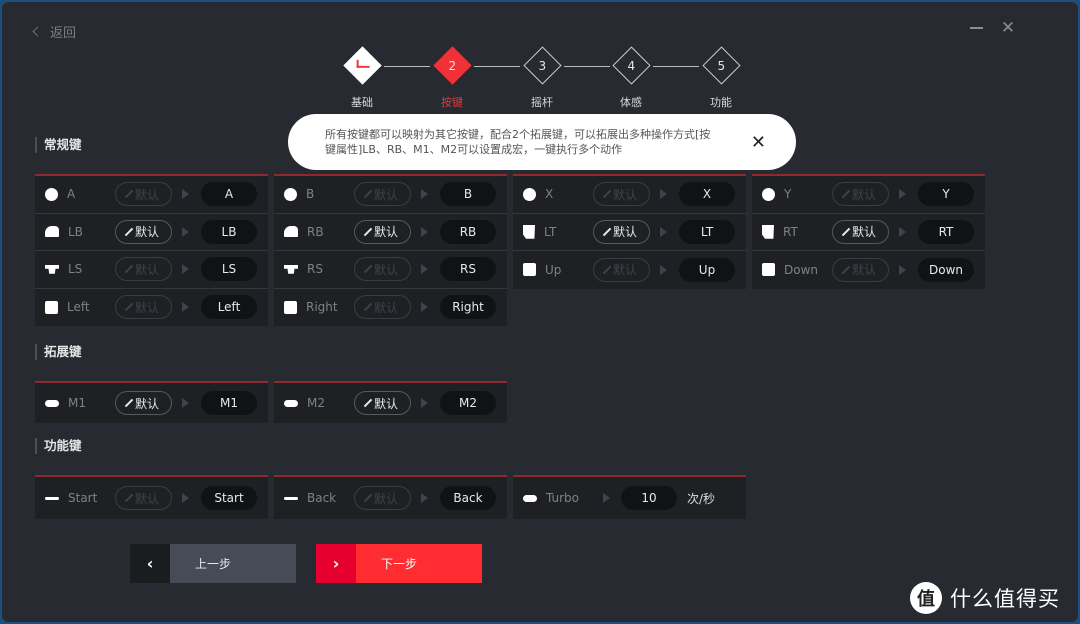 The image size is (1080, 624). What do you see at coordinates (976, 28) in the screenshot?
I see `minimize-icon` at bounding box center [976, 28].